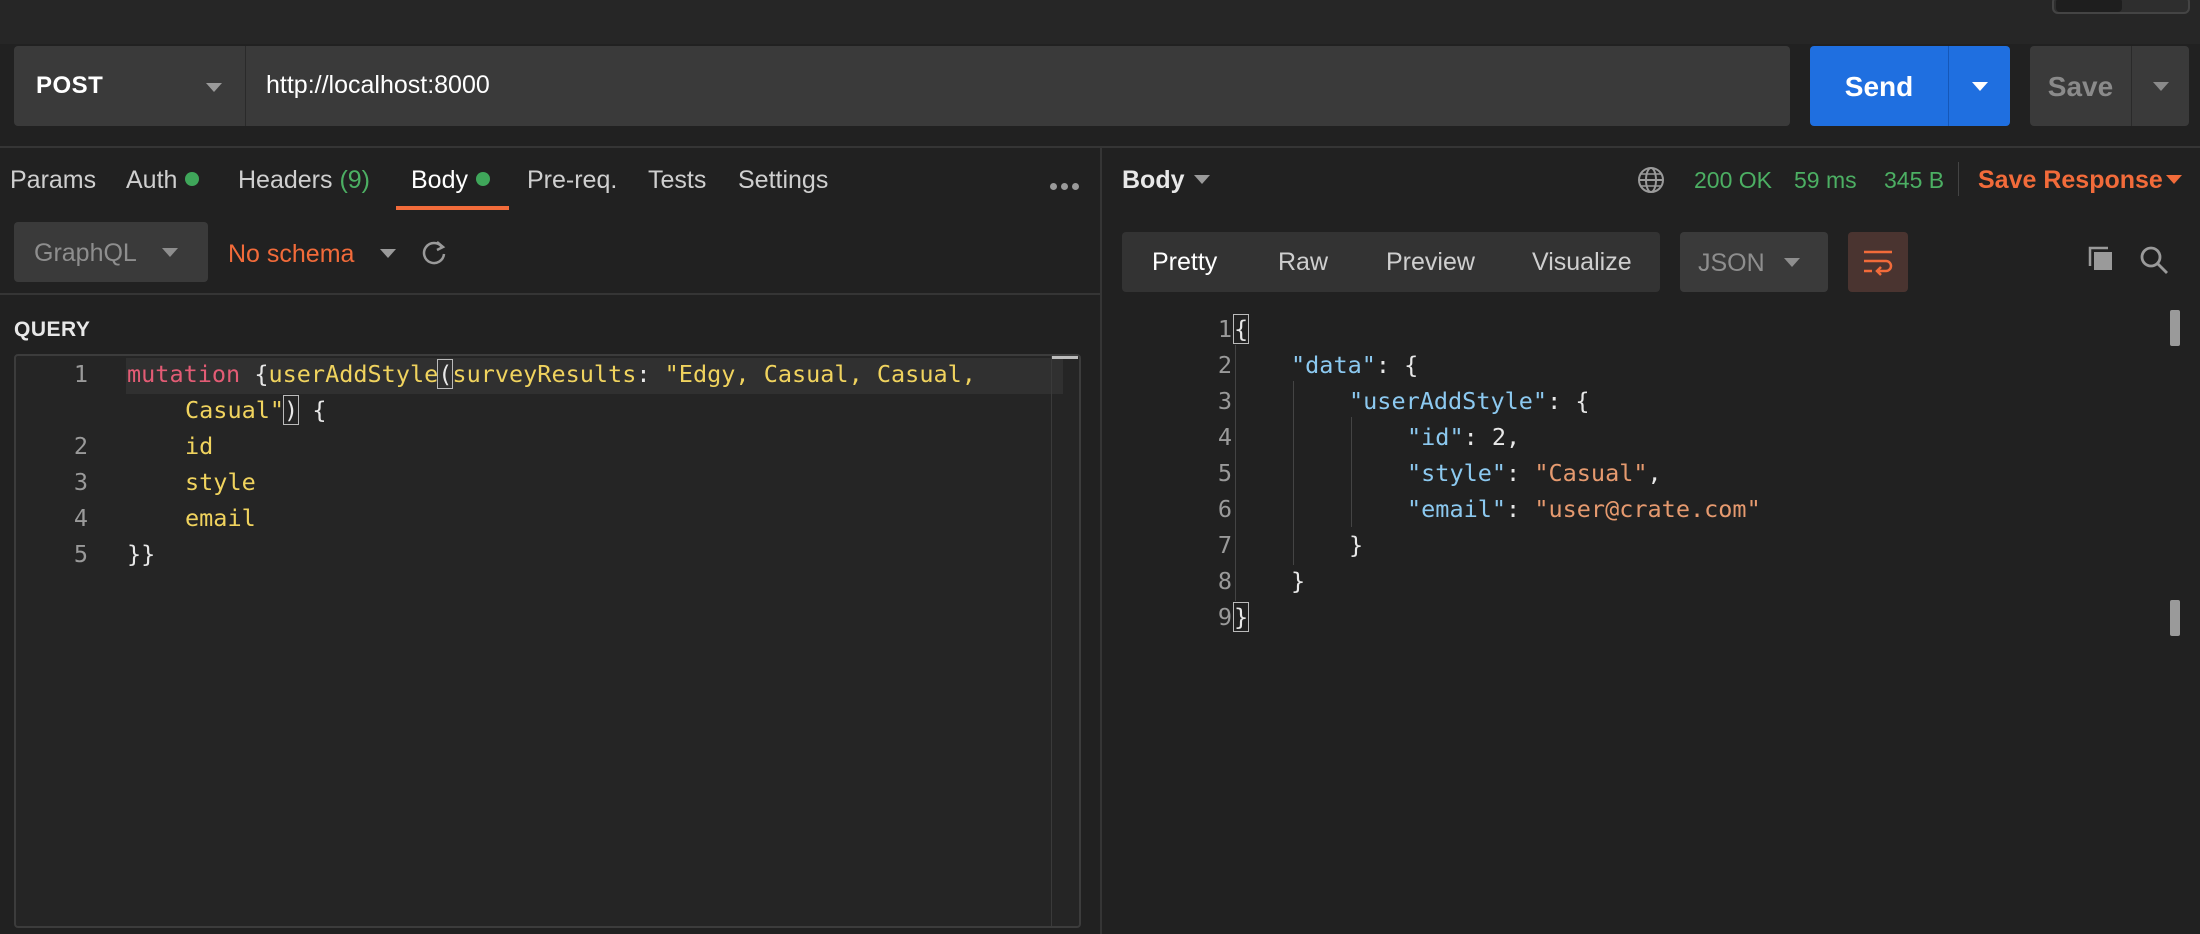  I want to click on body-mode-select: GraphQL, so click(111, 252).